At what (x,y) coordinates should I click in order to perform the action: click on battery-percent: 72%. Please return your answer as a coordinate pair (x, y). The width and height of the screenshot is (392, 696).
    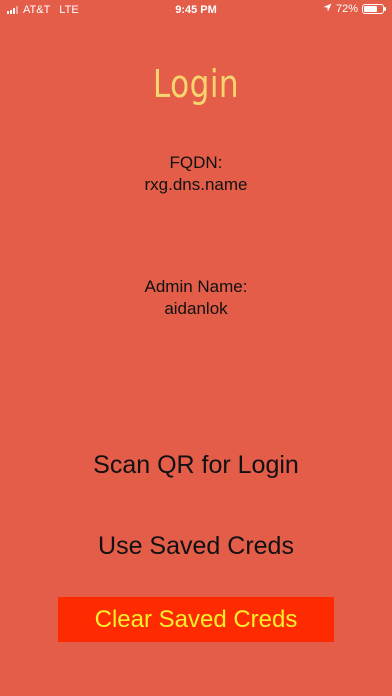
    Looking at the image, I should click on (346, 9).